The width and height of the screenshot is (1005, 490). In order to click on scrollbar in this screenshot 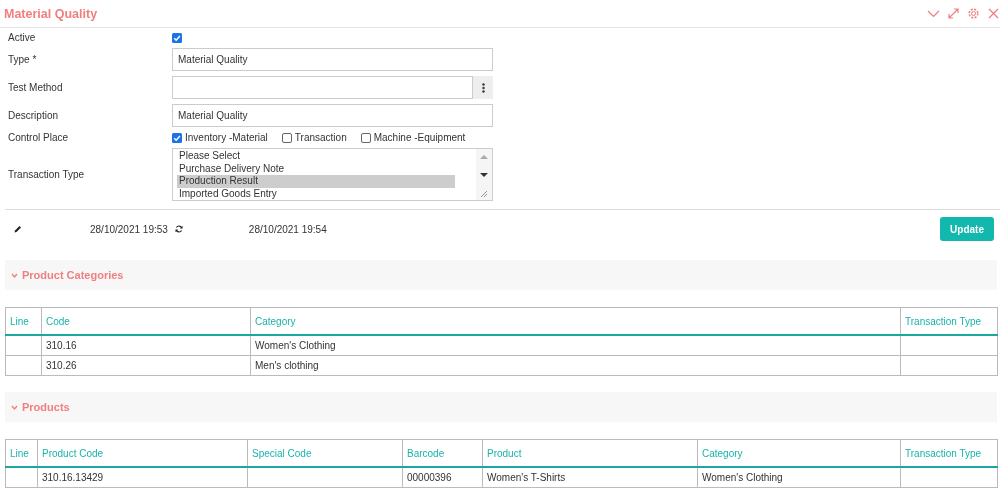, I will do `click(484, 174)`.